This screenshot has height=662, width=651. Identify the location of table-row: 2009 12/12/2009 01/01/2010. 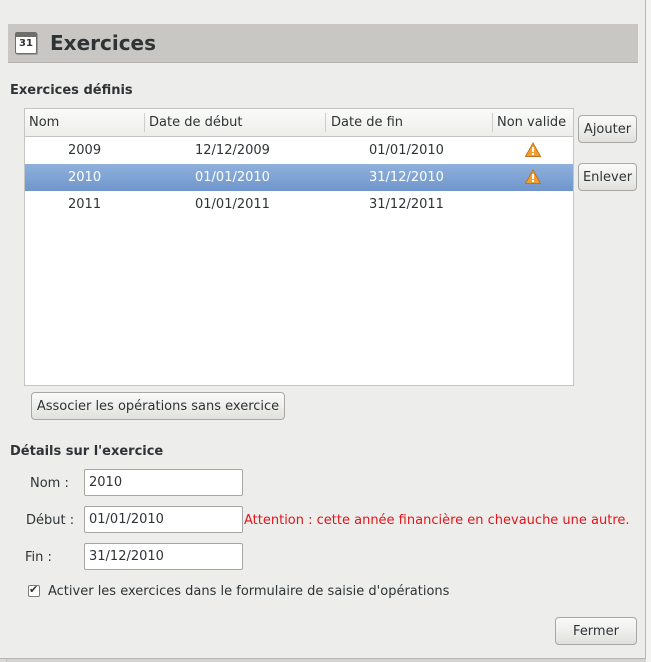
(299, 150).